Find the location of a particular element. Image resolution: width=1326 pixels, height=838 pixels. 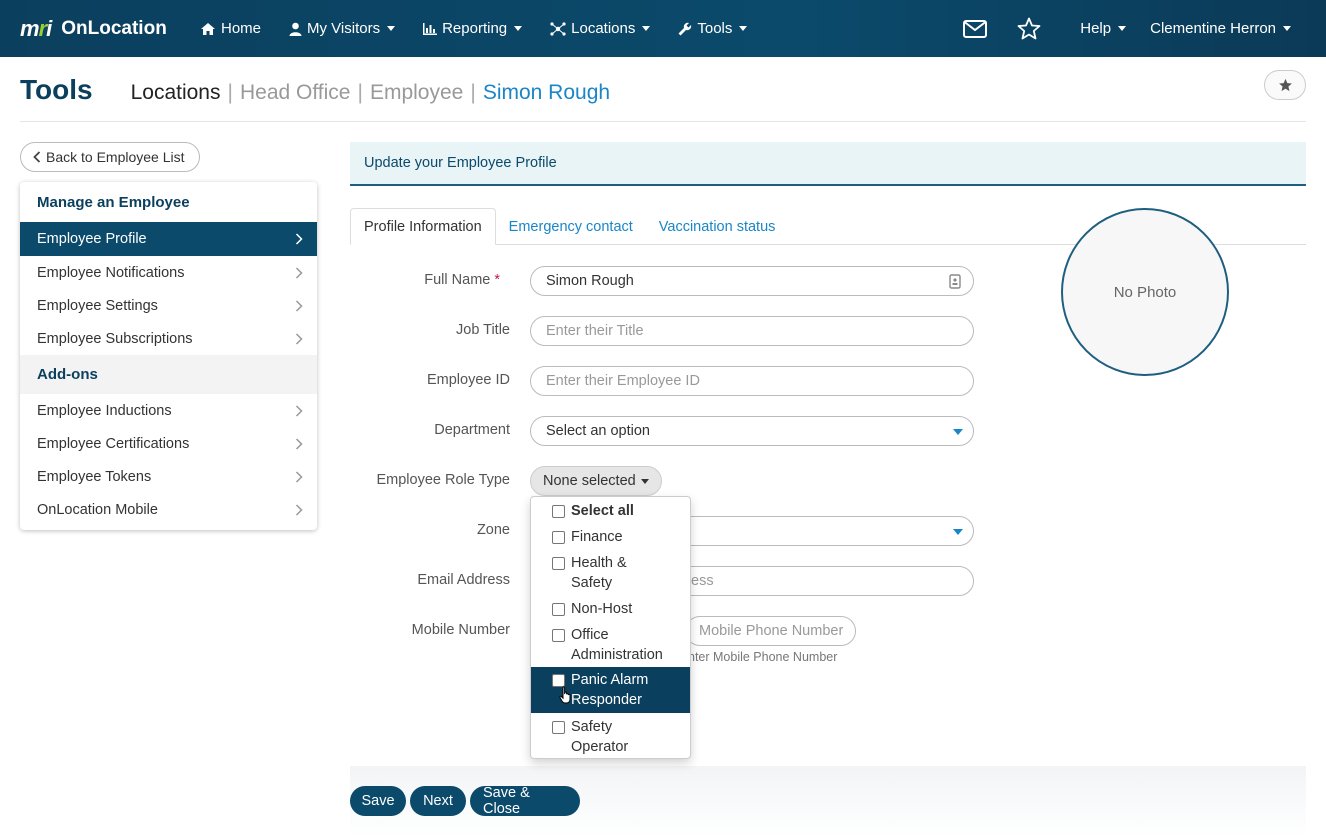

nav-right-group: Help Clementine Herron is located at coordinates (1119, 28).